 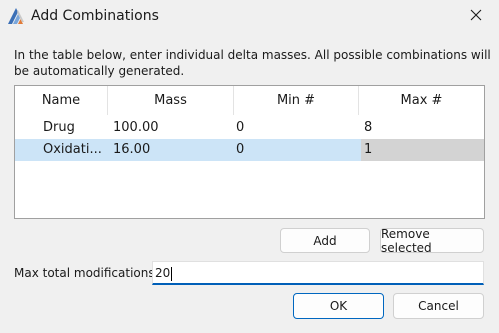 I want to click on table-header: Name Mass Min # Max #, so click(x=249, y=100).